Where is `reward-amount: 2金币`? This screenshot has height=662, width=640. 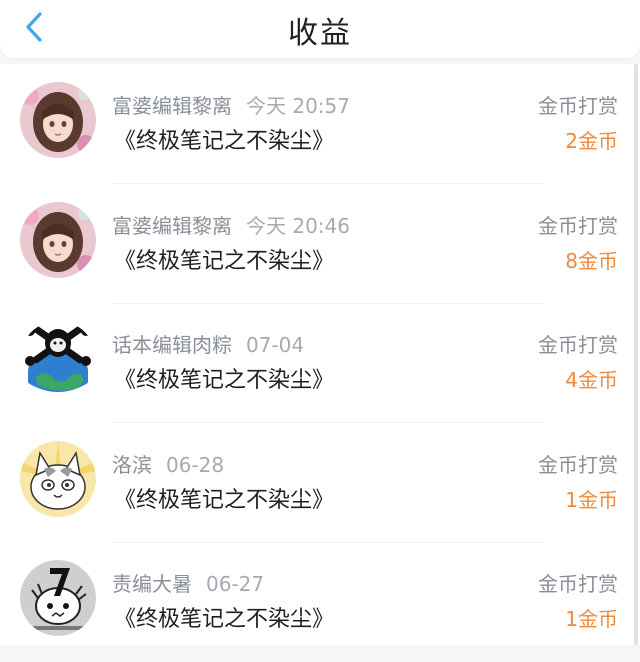 reward-amount: 2金币 is located at coordinates (591, 141).